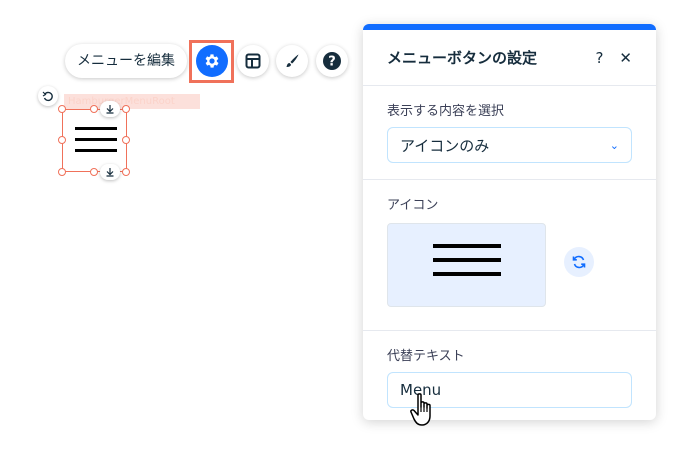 This screenshot has height=452, width=700. Describe the element at coordinates (614, 145) in the screenshot. I see `chevron-down-icon: ⌄` at that location.